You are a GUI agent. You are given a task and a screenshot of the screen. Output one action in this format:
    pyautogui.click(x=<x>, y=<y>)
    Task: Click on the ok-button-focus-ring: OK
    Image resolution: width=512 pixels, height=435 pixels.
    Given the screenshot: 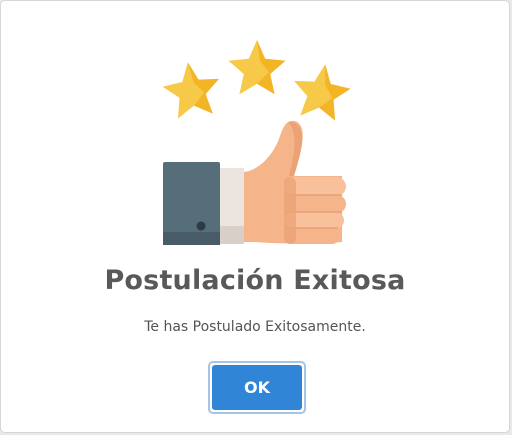 What is the action you would take?
    pyautogui.click(x=257, y=387)
    